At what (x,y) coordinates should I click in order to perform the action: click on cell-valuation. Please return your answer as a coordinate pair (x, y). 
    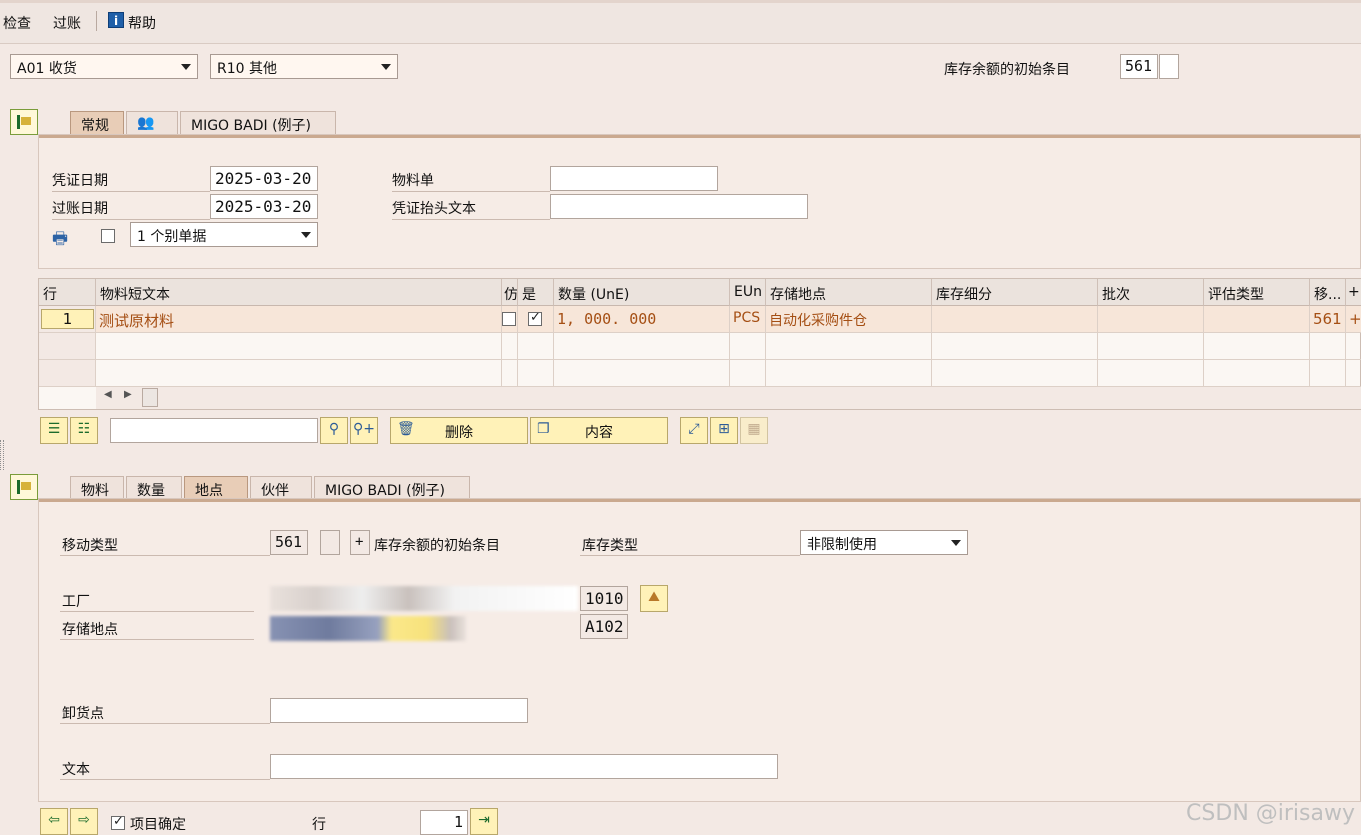
    Looking at the image, I should click on (1257, 319).